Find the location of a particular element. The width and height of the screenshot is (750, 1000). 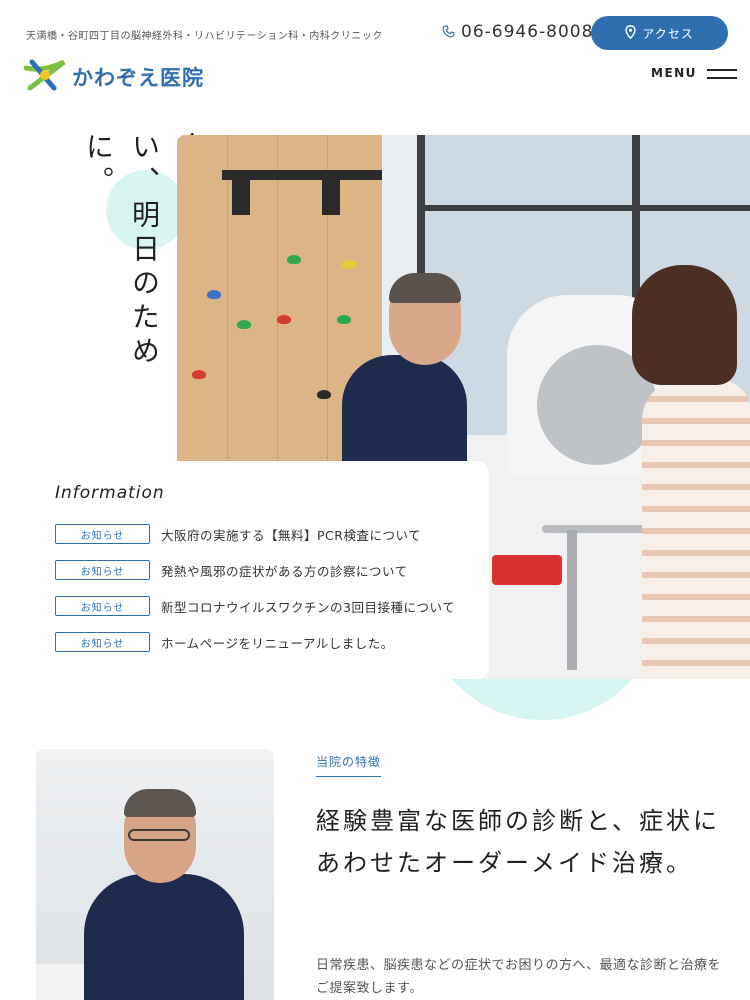

site-logo: かわぞえ医院 is located at coordinates (113, 77).